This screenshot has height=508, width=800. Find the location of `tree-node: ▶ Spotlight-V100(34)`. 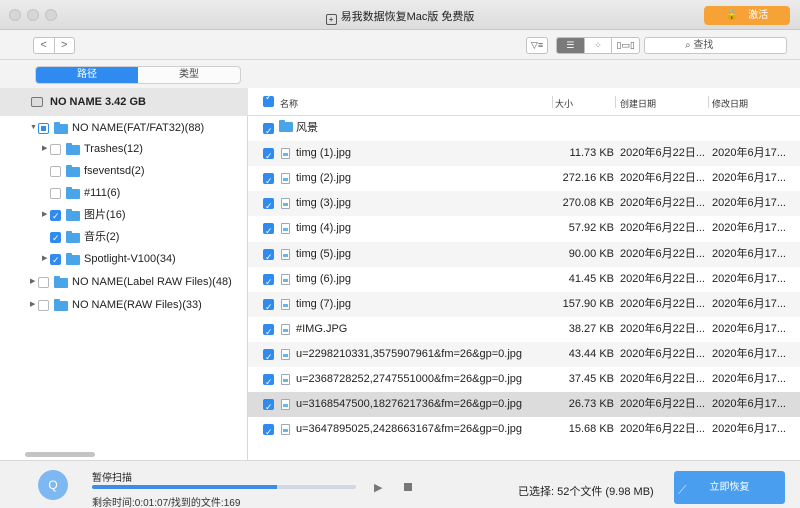

tree-node: ▶ Spotlight-V100(34) is located at coordinates (124, 259).